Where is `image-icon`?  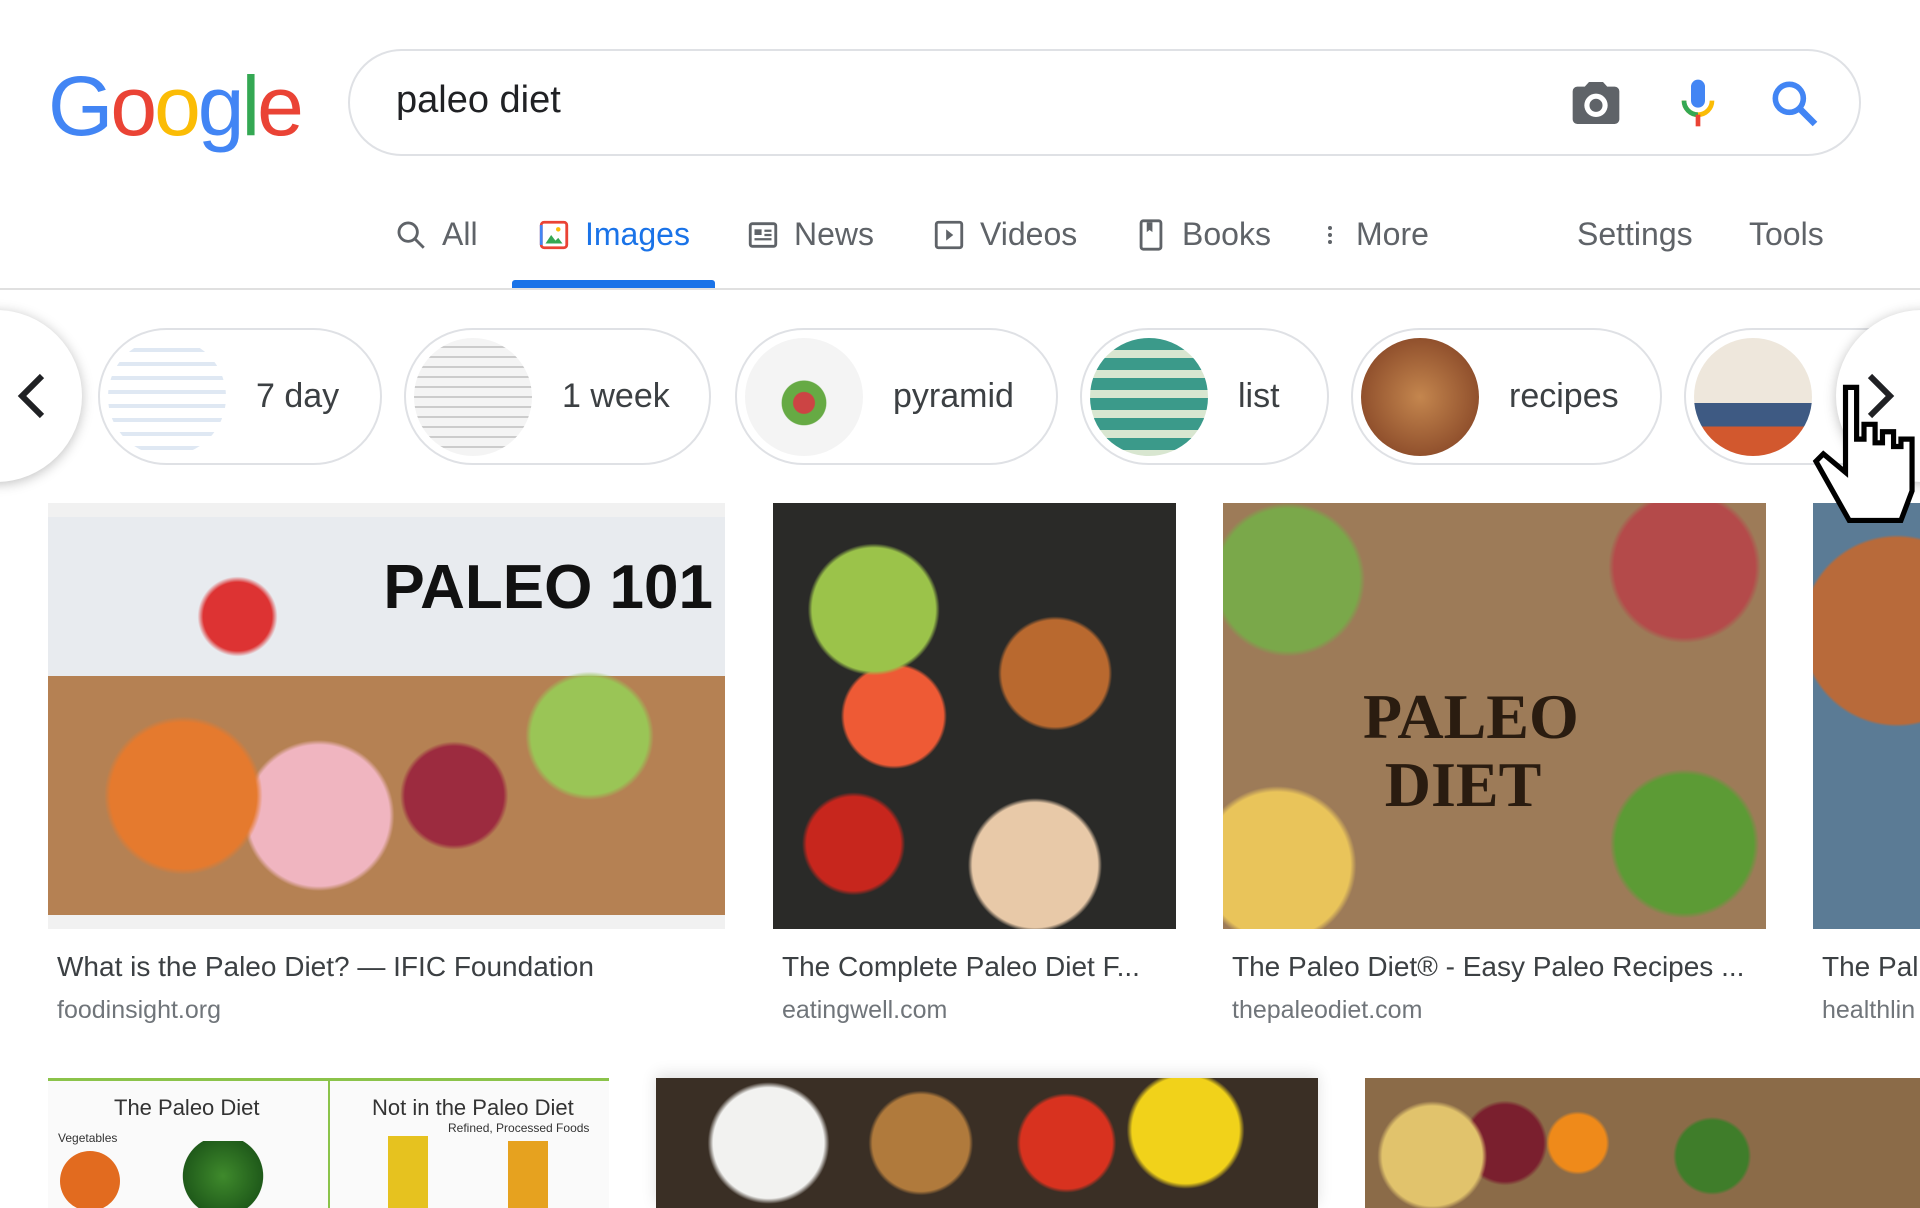
image-icon is located at coordinates (554, 234).